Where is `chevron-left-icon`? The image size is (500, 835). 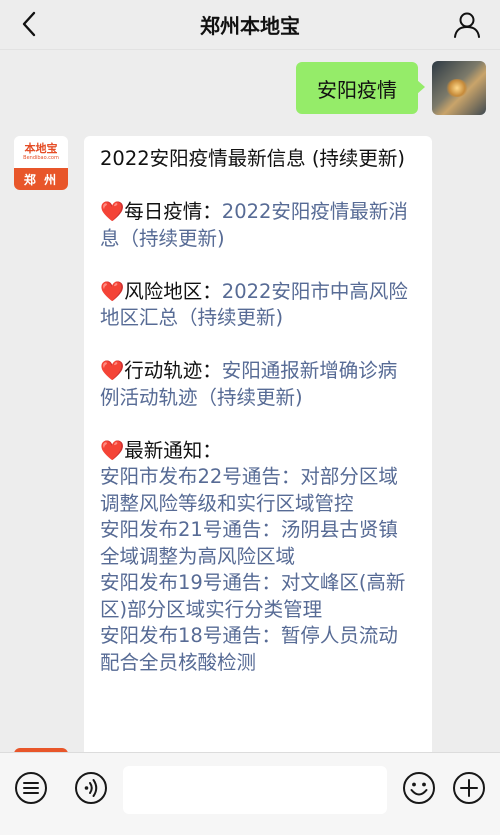 chevron-left-icon is located at coordinates (29, 24).